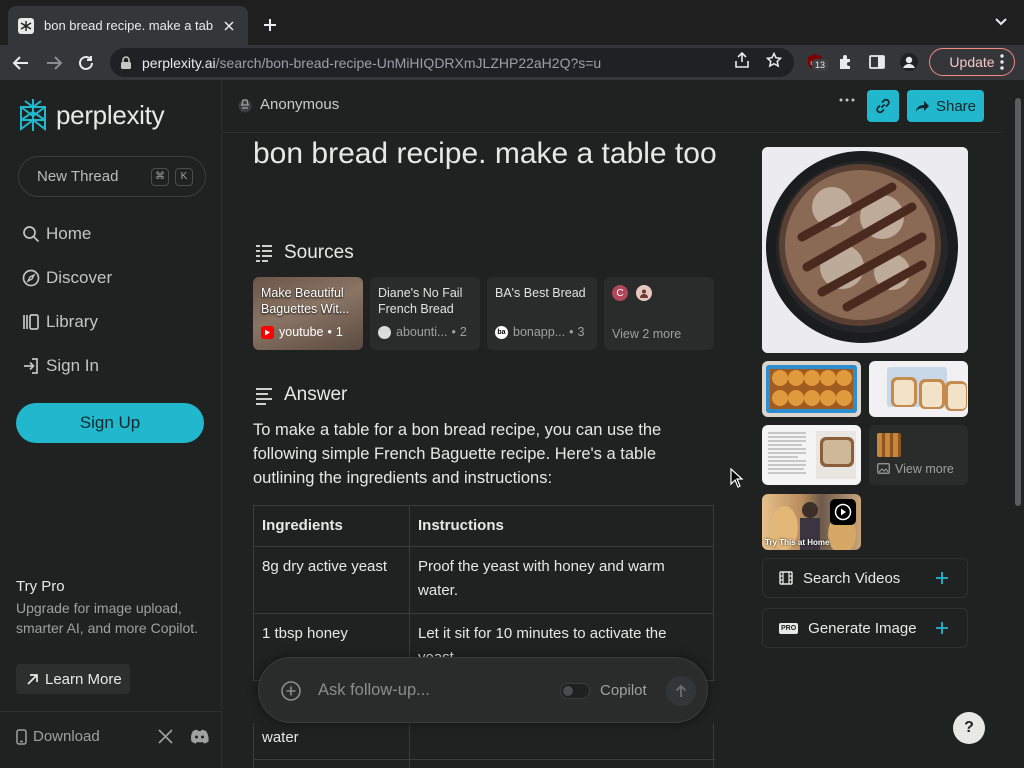  Describe the element at coordinates (384, 332) in the screenshot. I see `site-favicon-icon` at that location.